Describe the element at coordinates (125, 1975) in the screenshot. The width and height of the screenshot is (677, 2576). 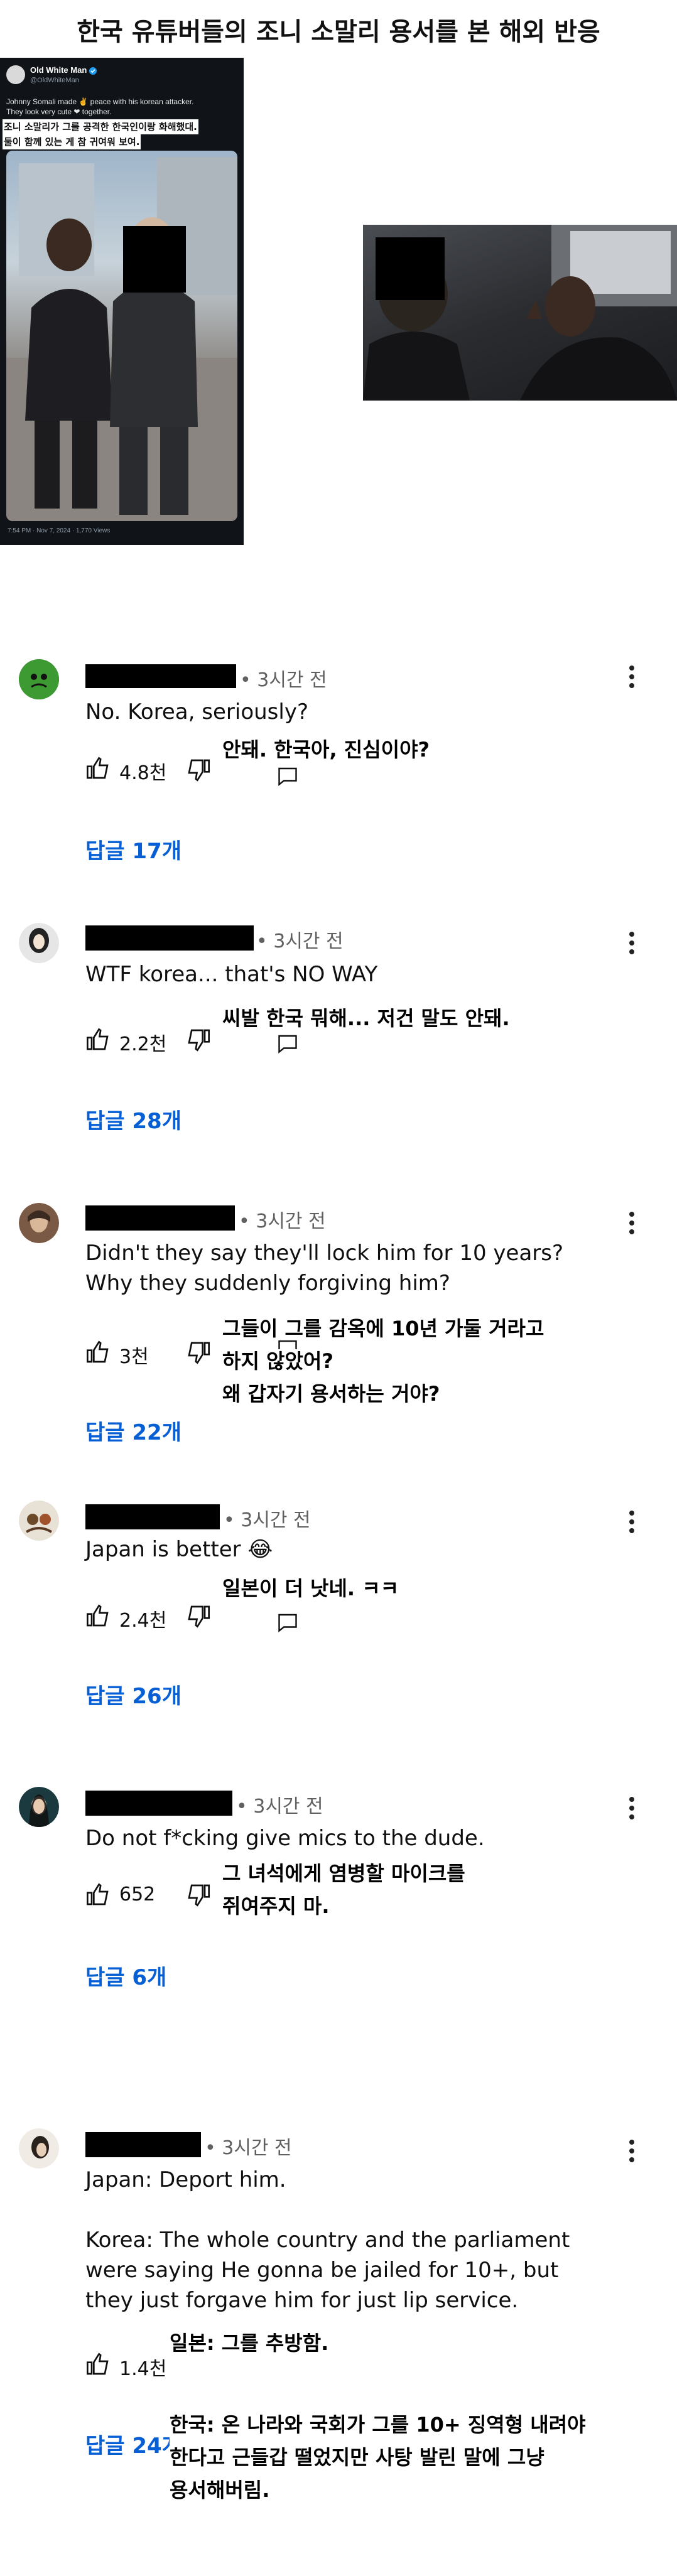
I see `replies-toggle: 답글 6개` at that location.